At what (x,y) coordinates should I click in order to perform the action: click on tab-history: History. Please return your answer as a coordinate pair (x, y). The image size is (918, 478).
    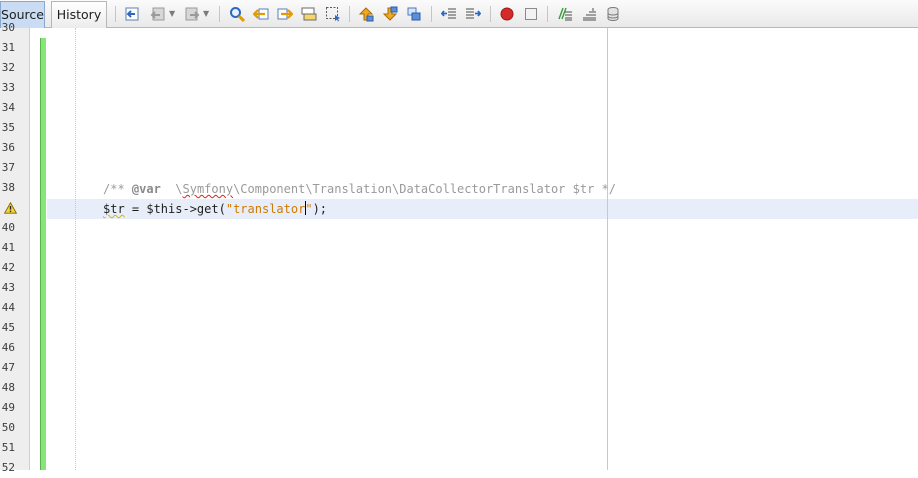
    Looking at the image, I should click on (79, 14).